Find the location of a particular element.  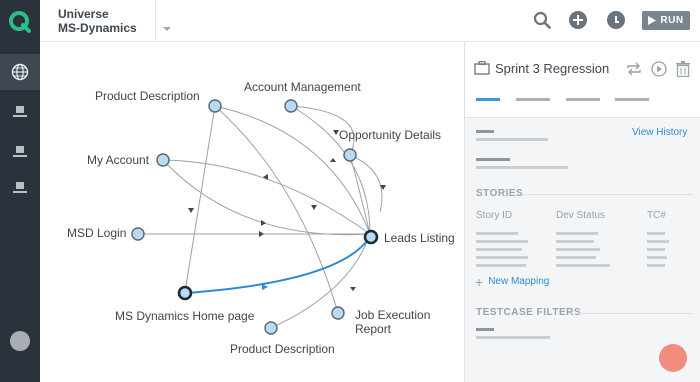

node-label: MS Dynamics Home page is located at coordinates (185, 316).